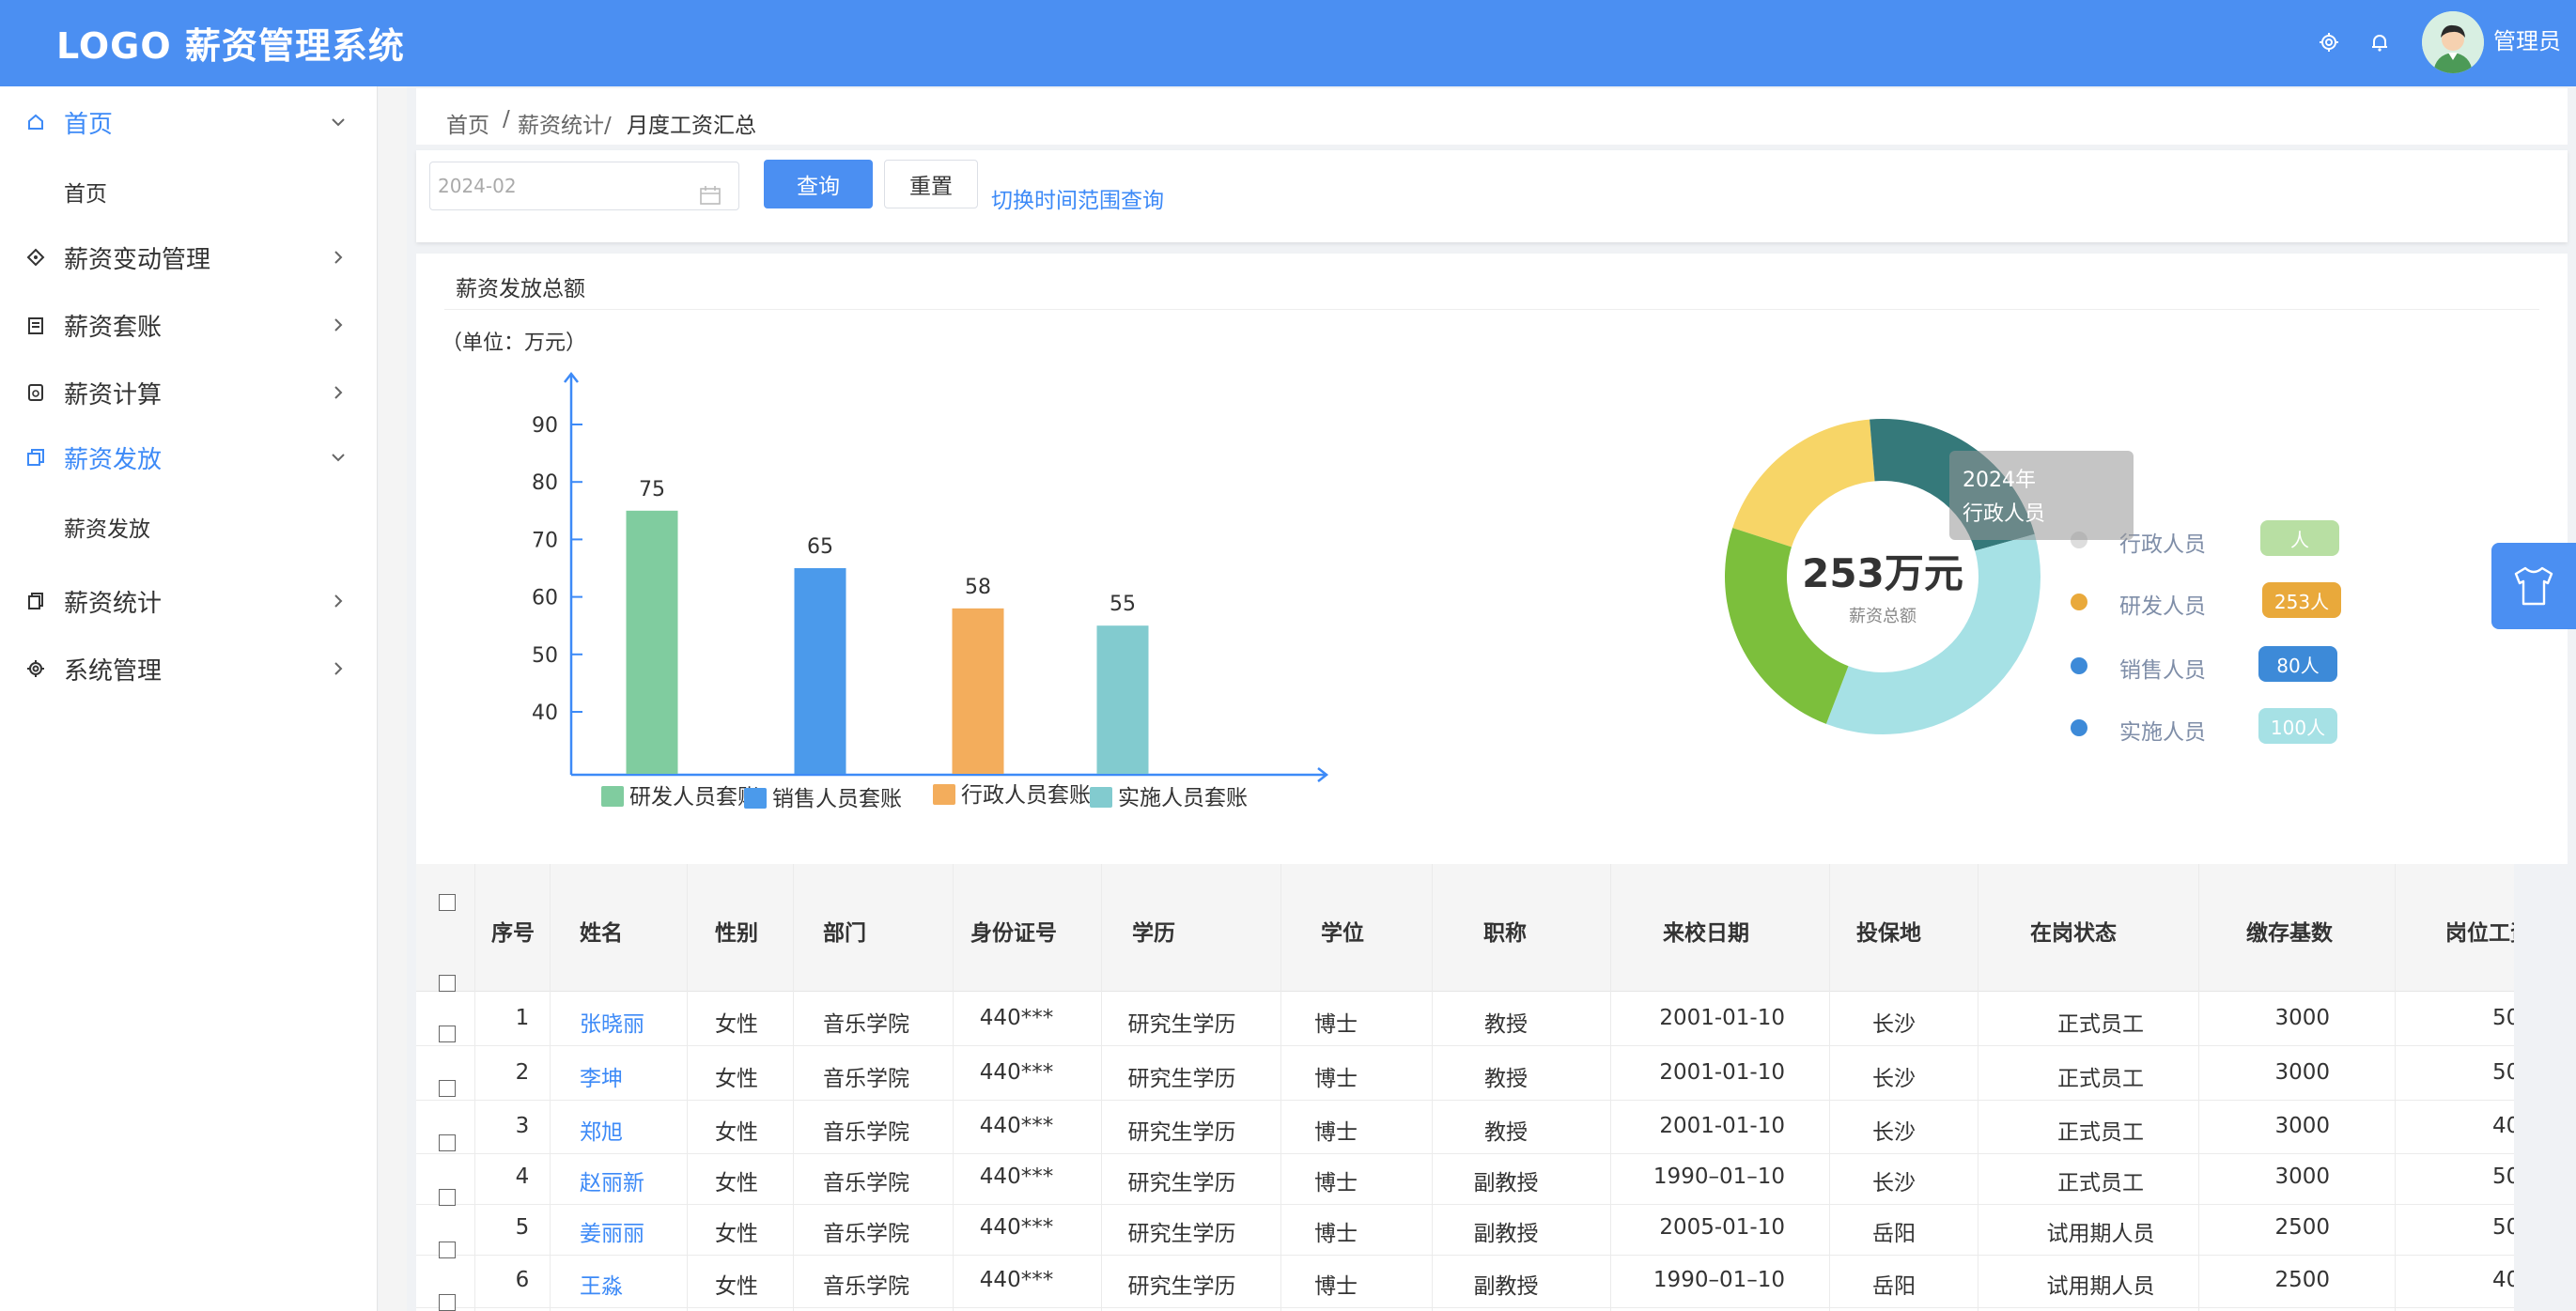 Image resolution: width=2576 pixels, height=1311 pixels. Describe the element at coordinates (1804, 483) in the screenshot. I see `donut-slice` at that location.